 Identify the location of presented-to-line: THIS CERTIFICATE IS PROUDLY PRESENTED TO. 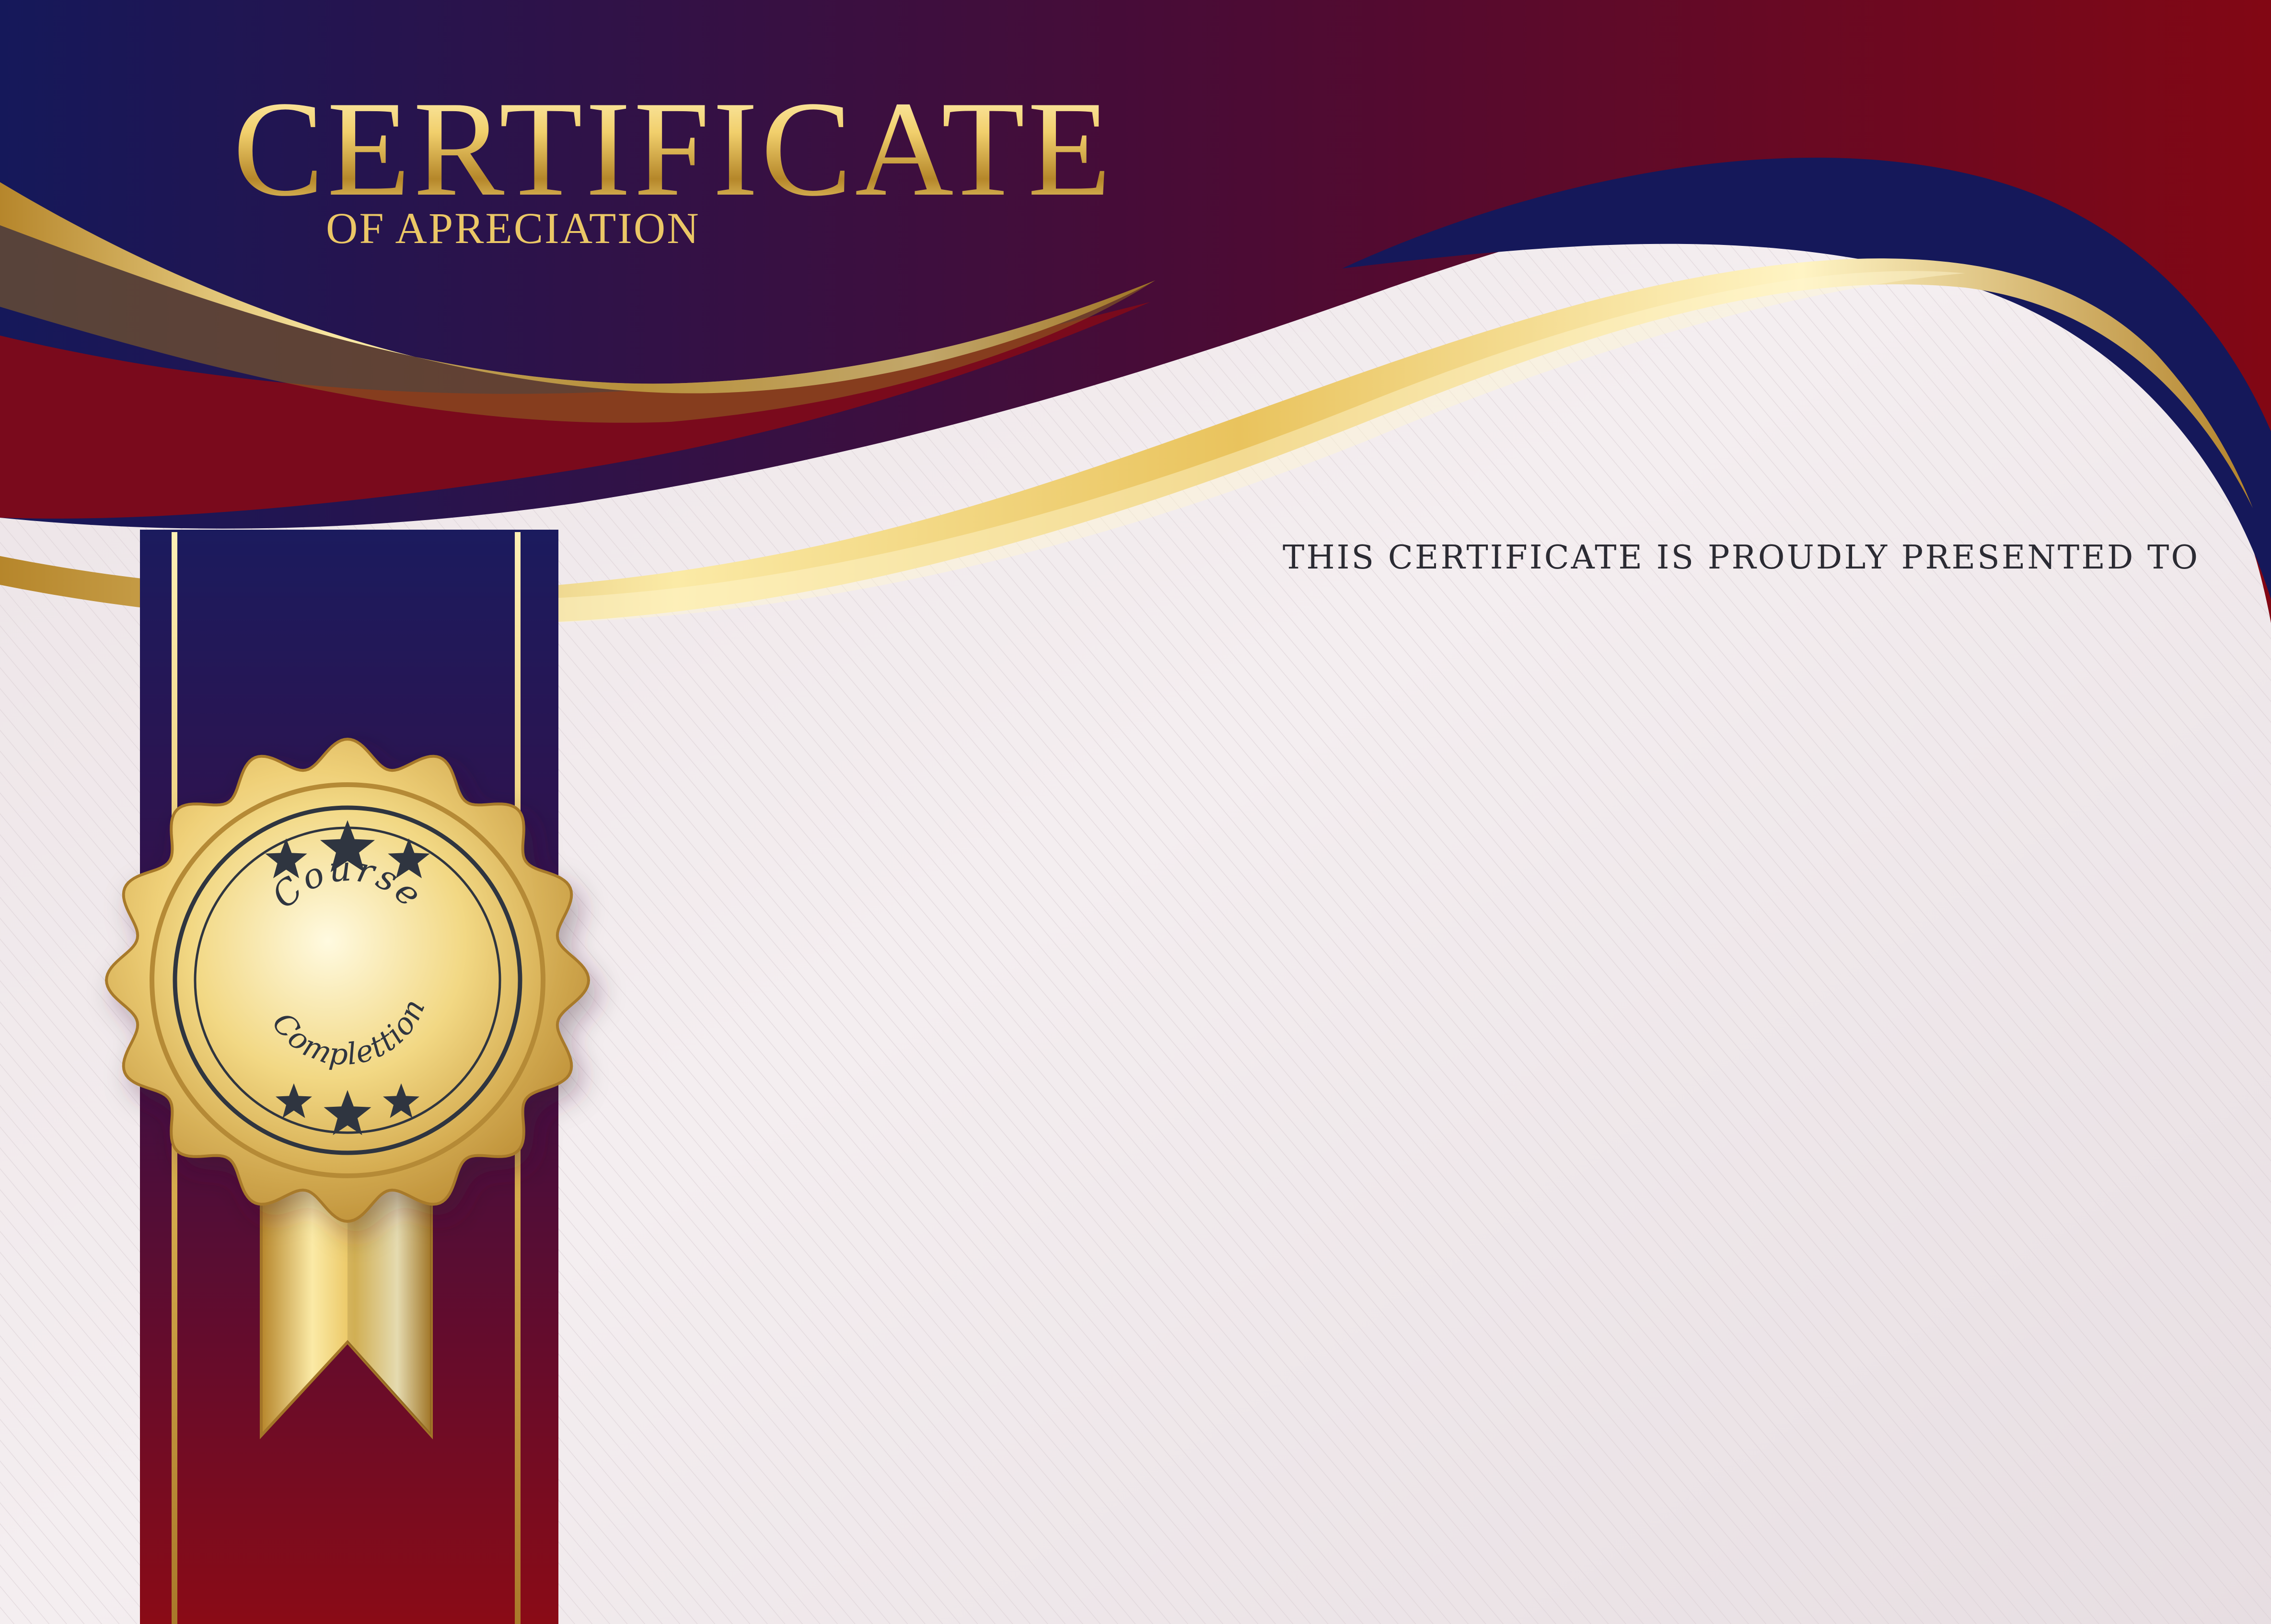
(1742, 558).